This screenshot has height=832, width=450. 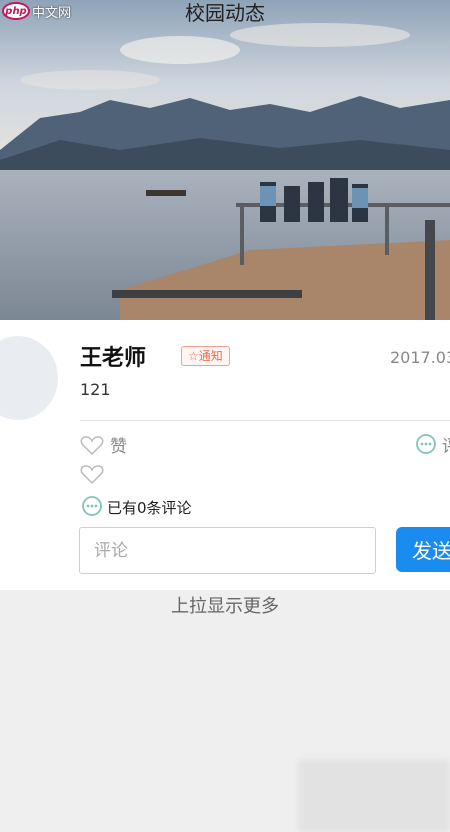 What do you see at coordinates (227, 550) in the screenshot?
I see `comment-input` at bounding box center [227, 550].